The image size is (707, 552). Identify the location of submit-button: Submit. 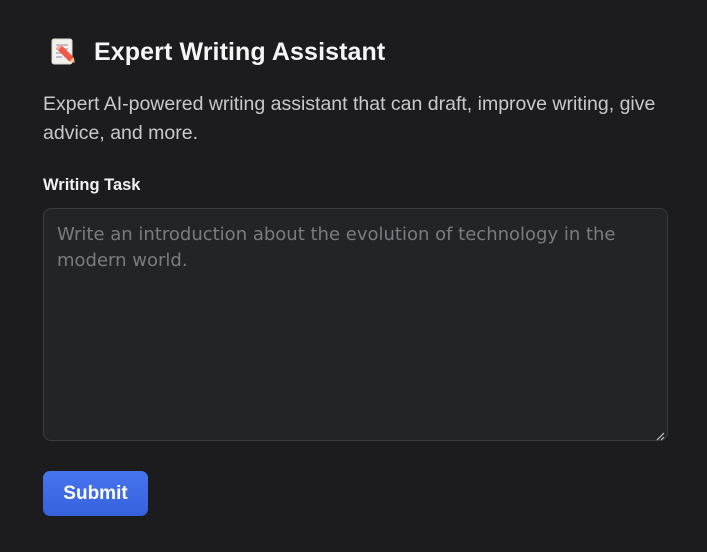
(95, 493).